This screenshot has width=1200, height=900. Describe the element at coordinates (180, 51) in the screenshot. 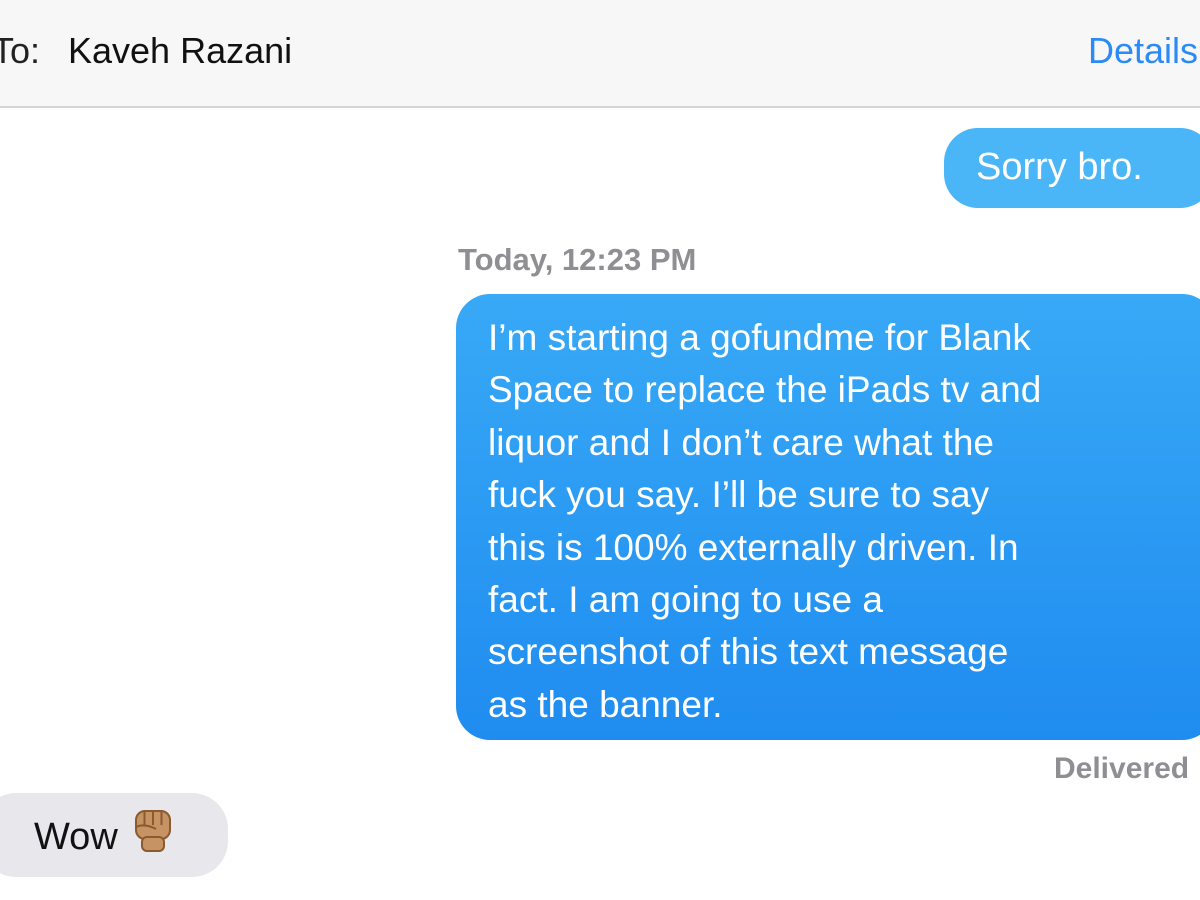

I see `recipient-name: Kaveh Razani` at that location.